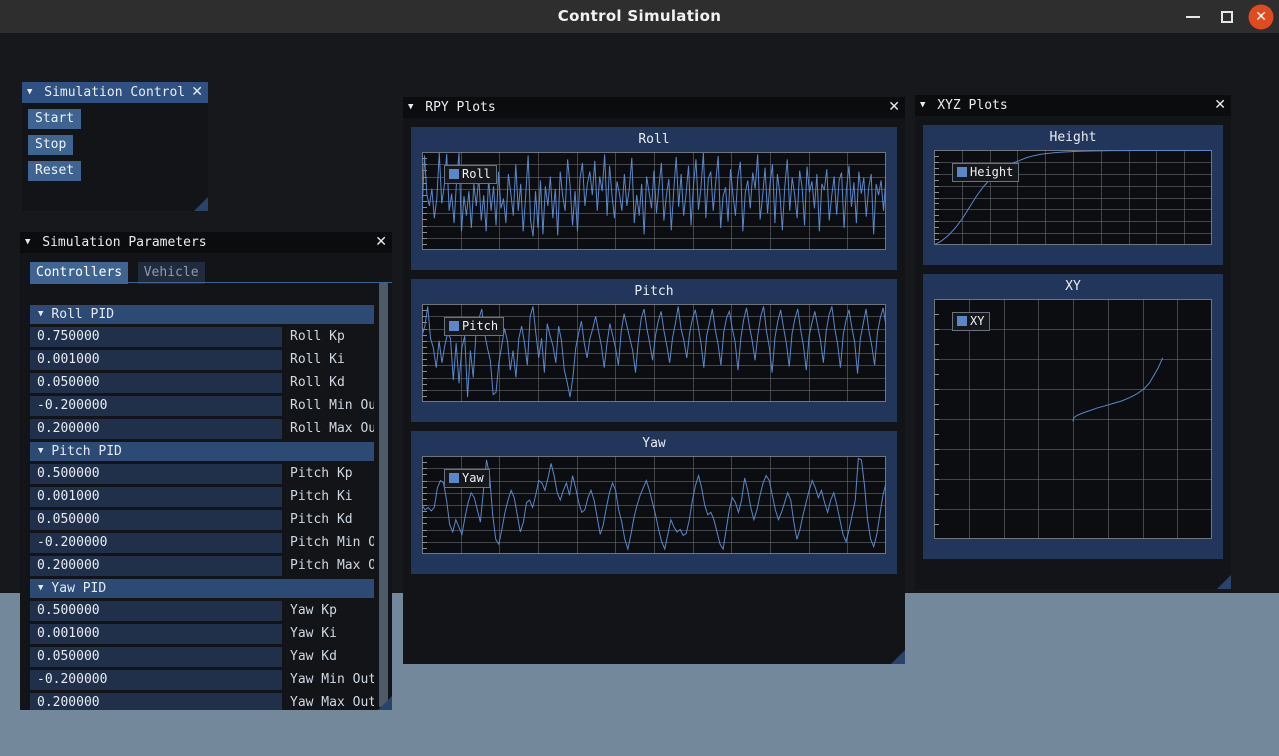  What do you see at coordinates (317, 359) in the screenshot?
I see `parameter-label: Roll Ki` at bounding box center [317, 359].